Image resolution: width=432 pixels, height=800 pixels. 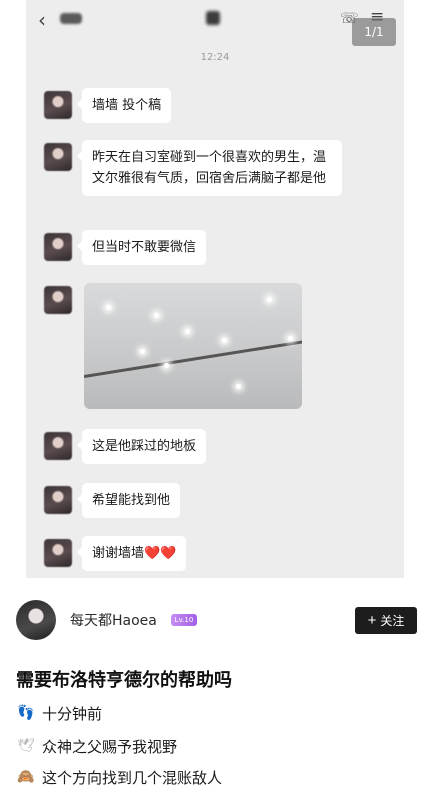 What do you see at coordinates (124, 105) in the screenshot?
I see `message-bubble: 墙墙 投个稿` at bounding box center [124, 105].